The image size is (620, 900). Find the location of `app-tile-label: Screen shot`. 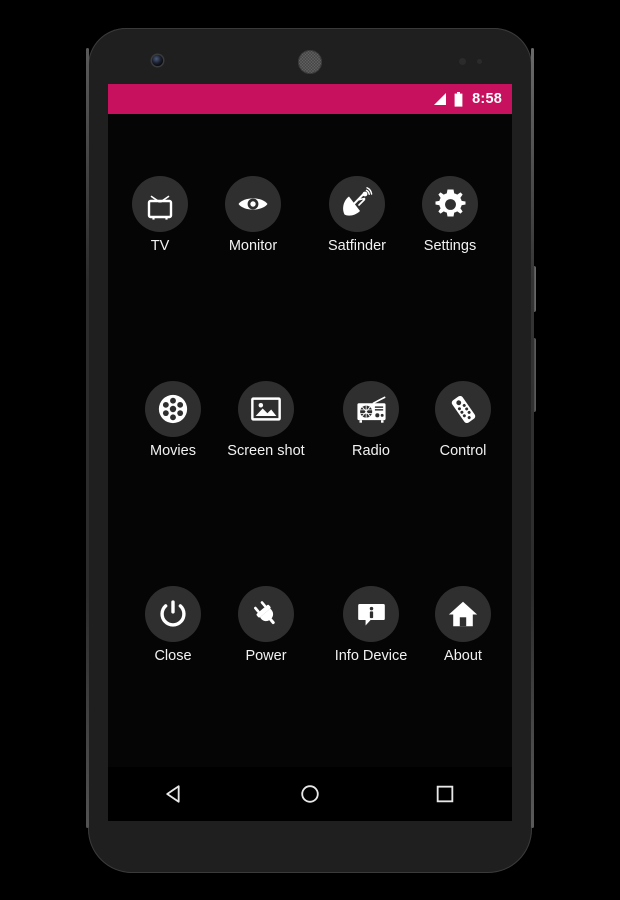

app-tile-label: Screen shot is located at coordinates (266, 451).